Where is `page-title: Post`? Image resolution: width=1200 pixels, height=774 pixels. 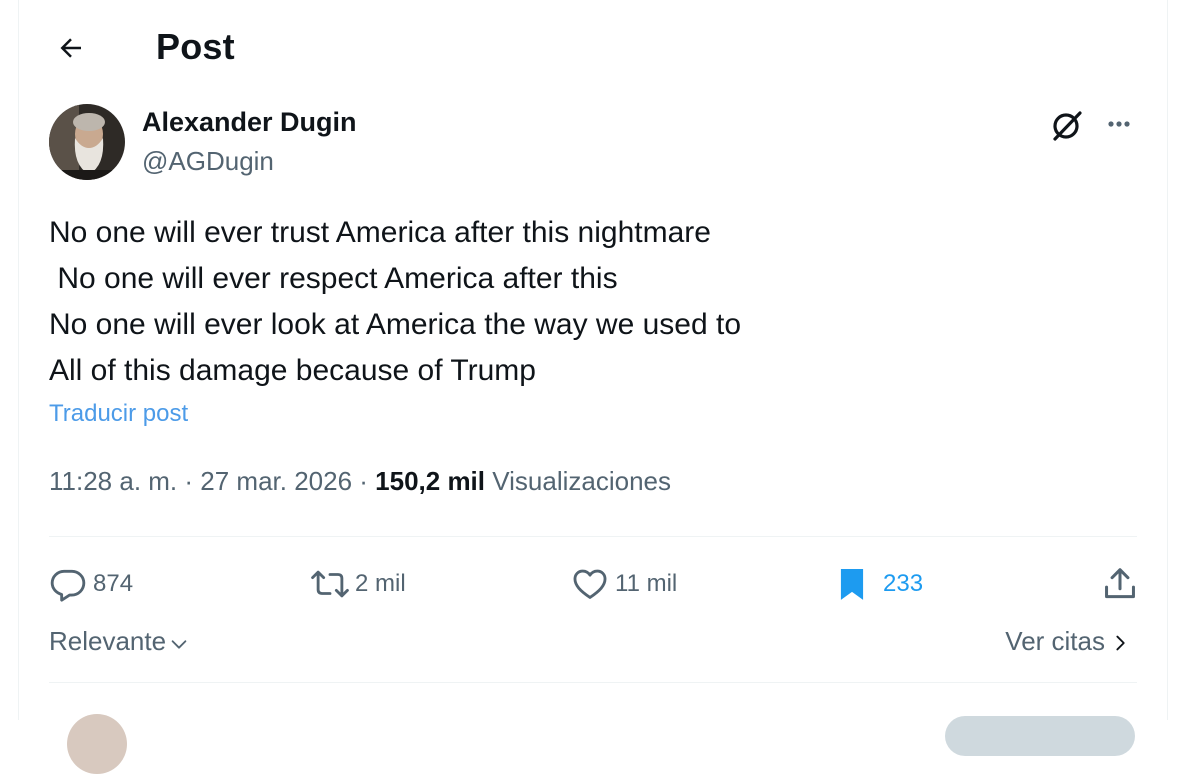
page-title: Post is located at coordinates (195, 46).